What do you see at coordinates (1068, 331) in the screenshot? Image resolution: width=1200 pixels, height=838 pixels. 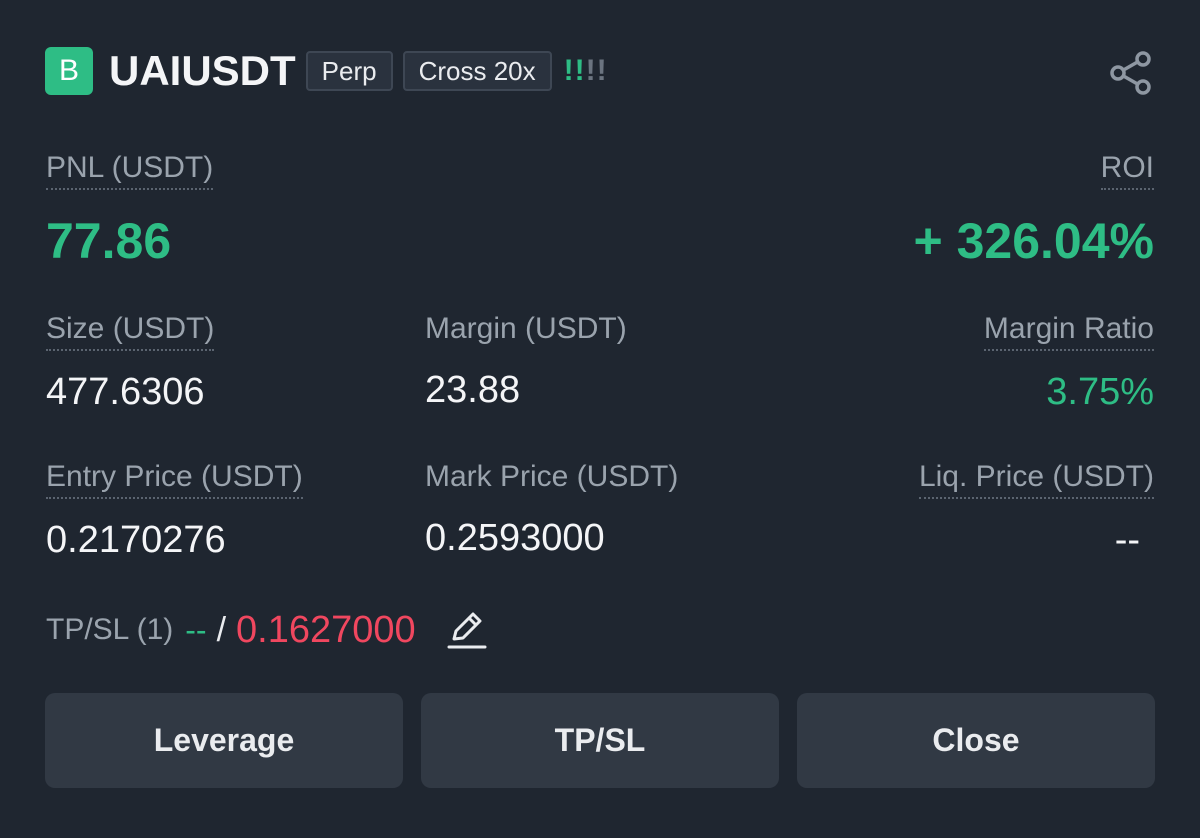 I see `margin-ratio-label: Margin Ratio` at bounding box center [1068, 331].